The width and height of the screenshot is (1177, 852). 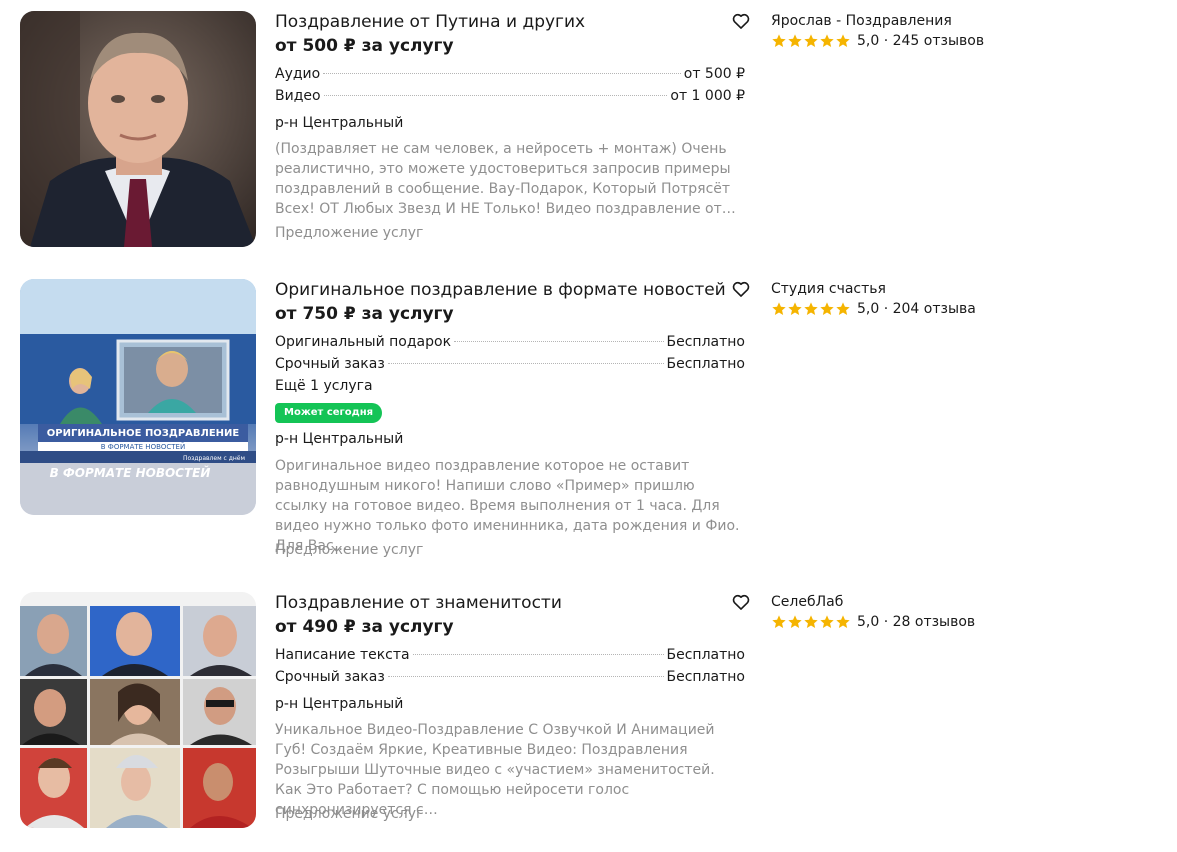 What do you see at coordinates (329, 413) in the screenshot?
I see `available-today-badge: Может сегодня` at bounding box center [329, 413].